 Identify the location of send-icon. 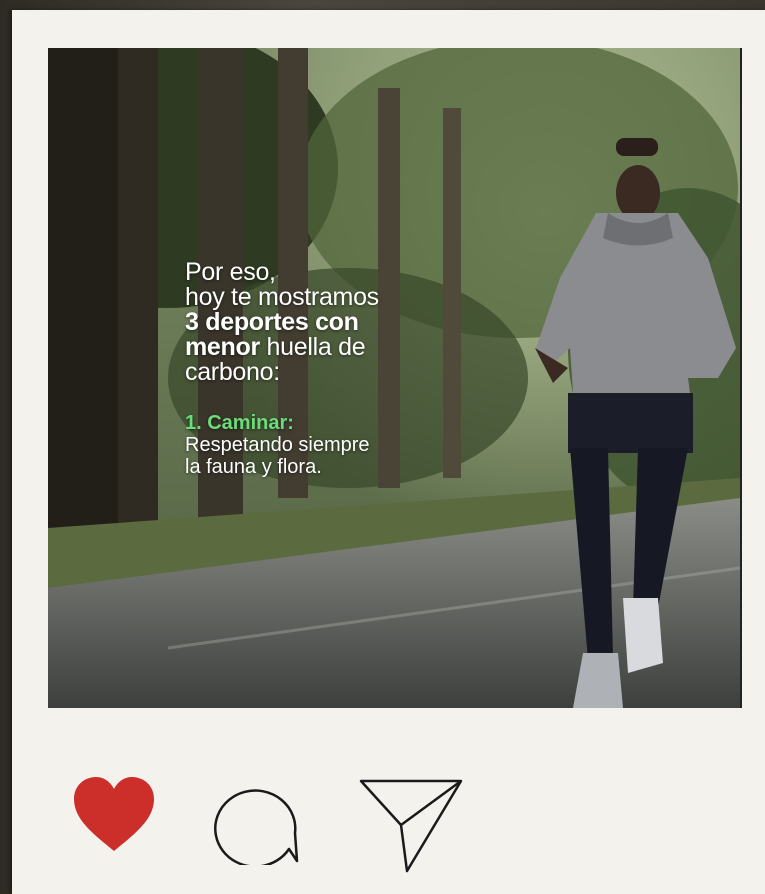
(411, 825).